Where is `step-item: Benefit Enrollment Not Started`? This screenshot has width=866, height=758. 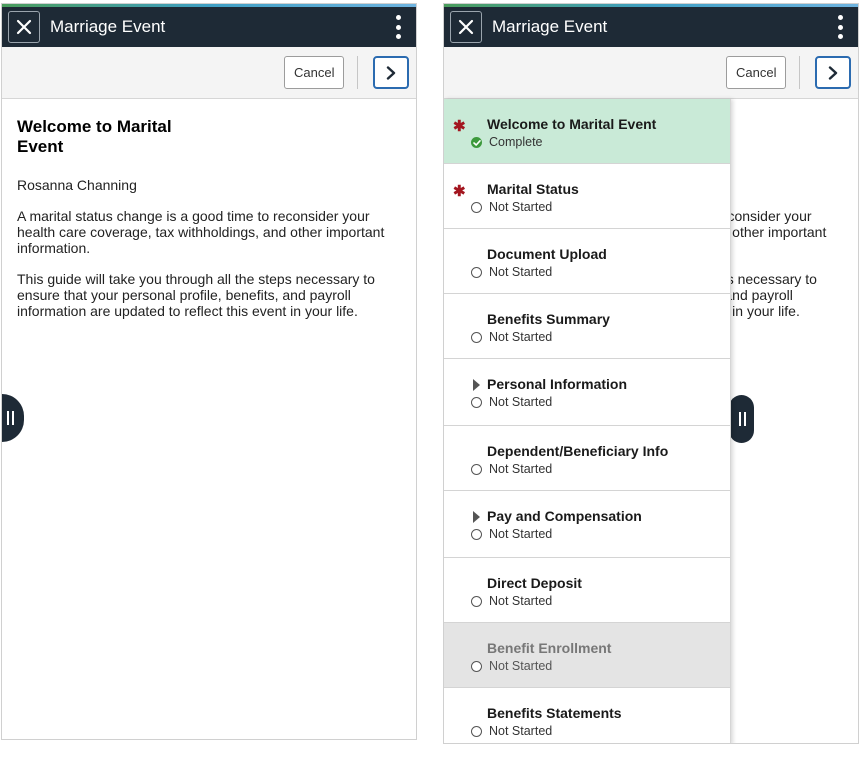
step-item: Benefit Enrollment Not Started is located at coordinates (587, 655).